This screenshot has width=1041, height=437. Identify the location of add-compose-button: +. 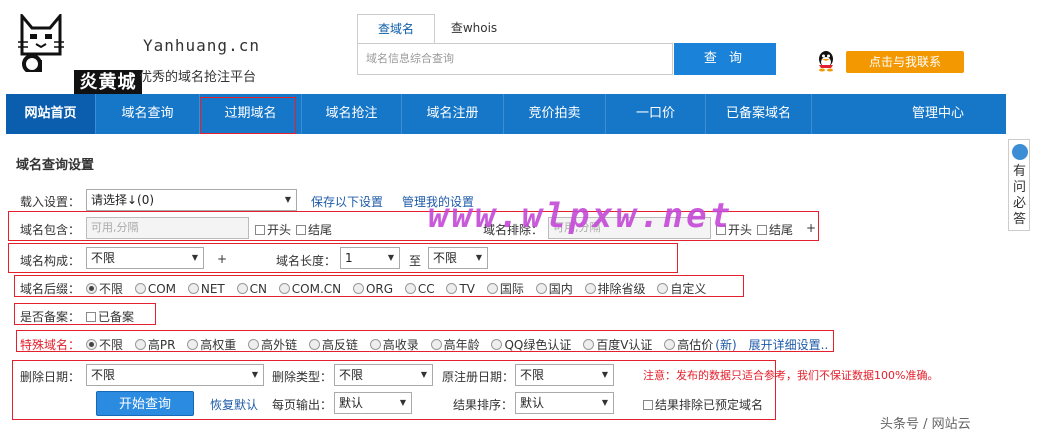
(222, 259).